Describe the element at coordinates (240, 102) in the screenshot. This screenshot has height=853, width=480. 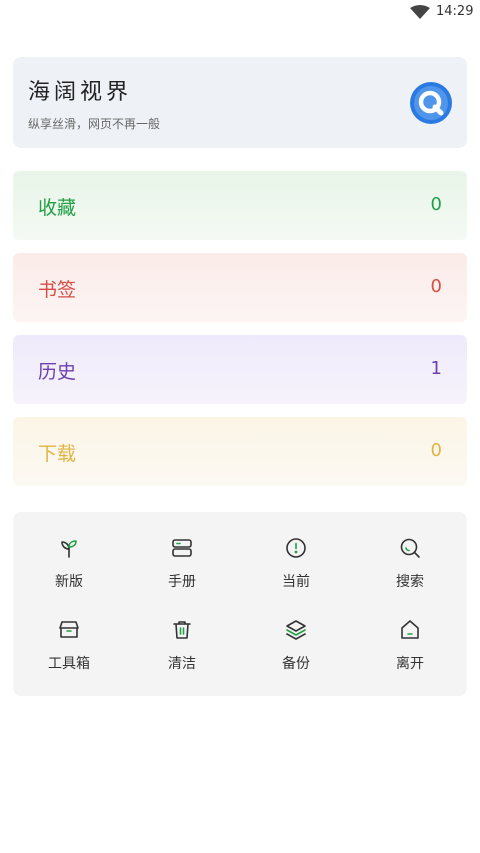
I see `app-header-card: 海阔视界 纵享丝滑，网页不再一般` at that location.